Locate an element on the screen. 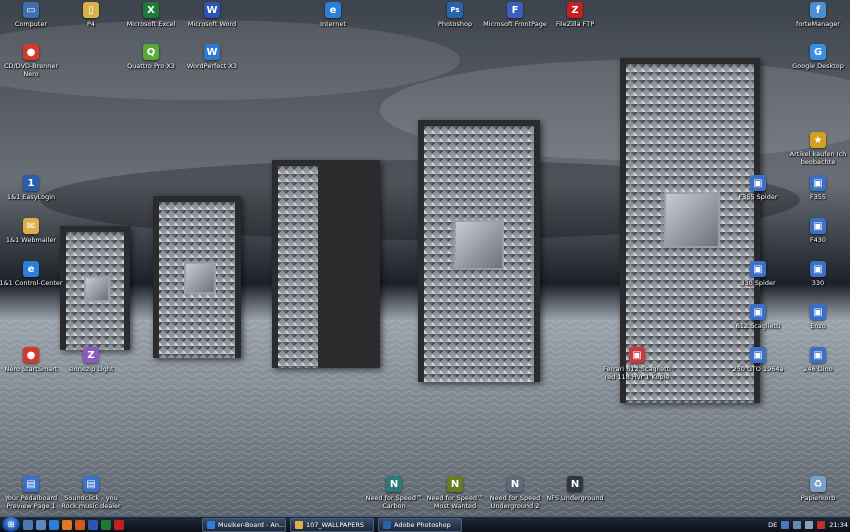  desktop-icon-word: W Microsoft Word is located at coordinates (212, 15).